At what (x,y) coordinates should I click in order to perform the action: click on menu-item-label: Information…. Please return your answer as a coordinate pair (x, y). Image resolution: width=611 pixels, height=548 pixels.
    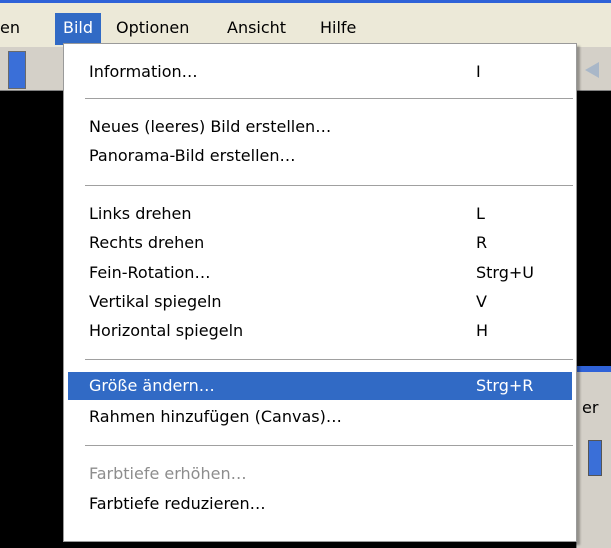
    Looking at the image, I should click on (143, 71).